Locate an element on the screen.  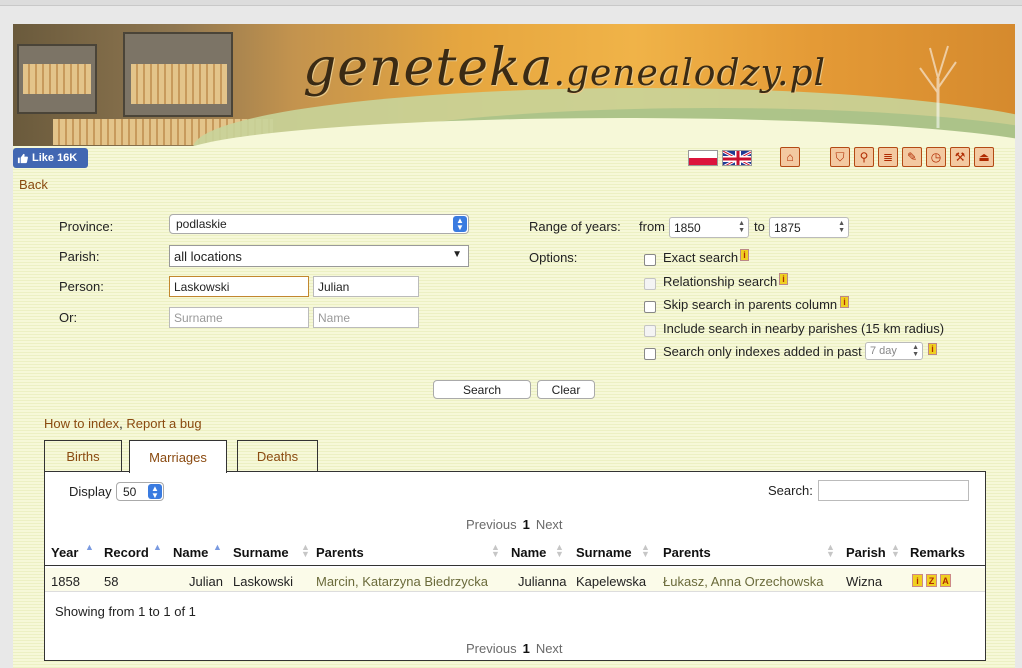
range-label: Range of years: is located at coordinates (575, 226).